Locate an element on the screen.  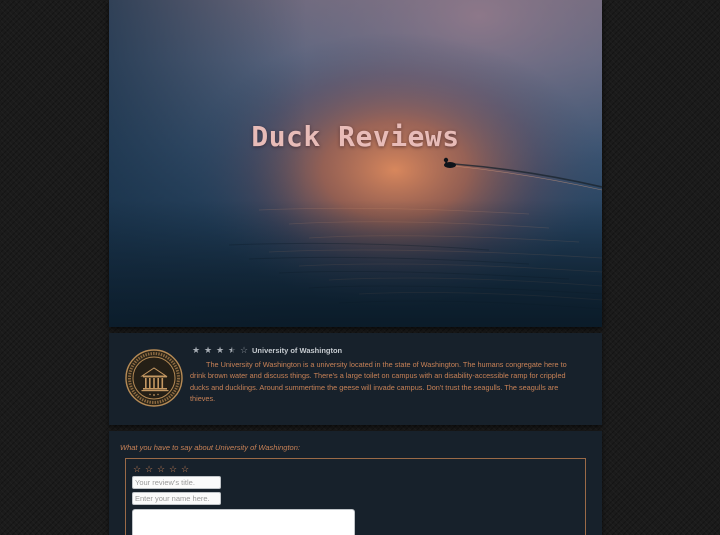
rating-selector: ☆ ☆ ☆ ☆ ☆ is located at coordinates (161, 469).